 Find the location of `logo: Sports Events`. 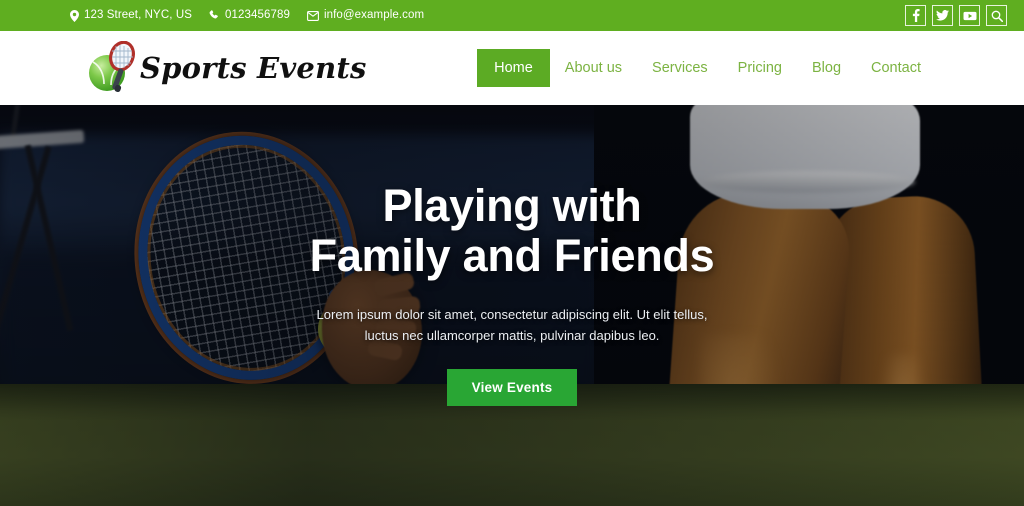

logo: Sports Events is located at coordinates (226, 68).